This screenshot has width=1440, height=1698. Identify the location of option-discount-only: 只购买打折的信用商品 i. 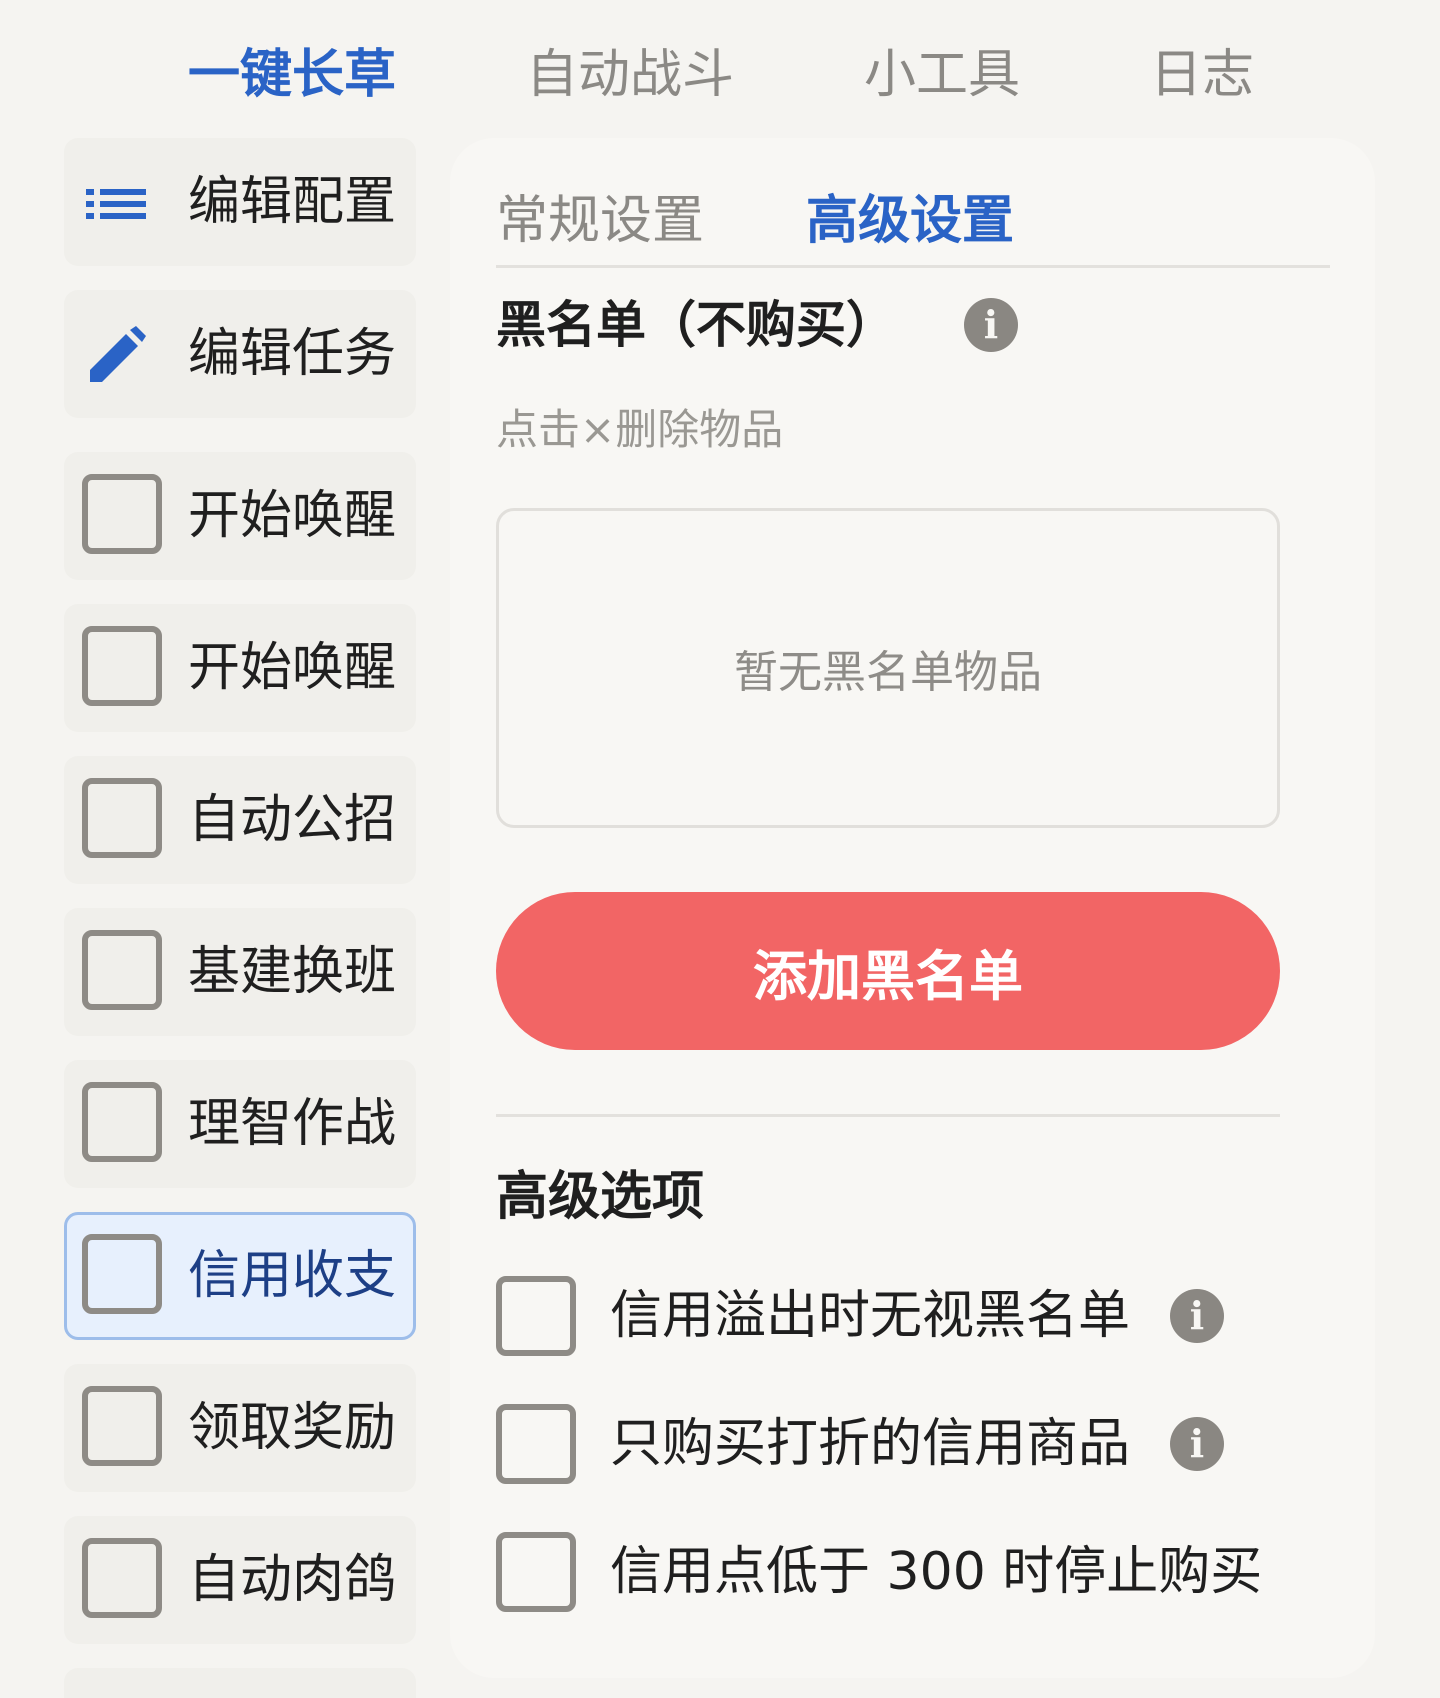
(906, 1446).